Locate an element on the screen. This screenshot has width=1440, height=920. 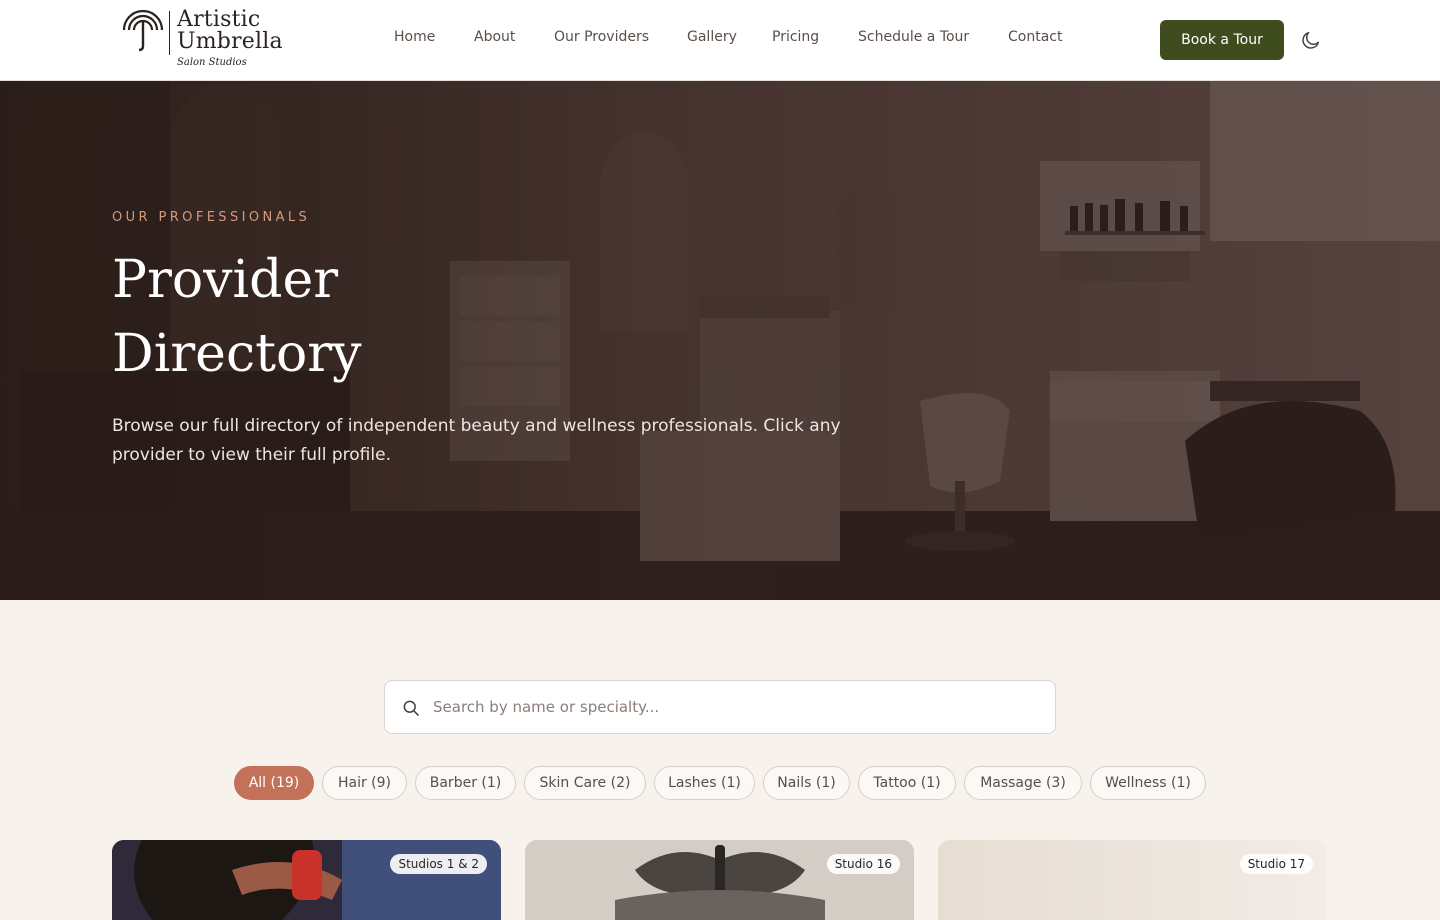
studio-badge: Studios 1 & 2 is located at coordinates (438, 864).